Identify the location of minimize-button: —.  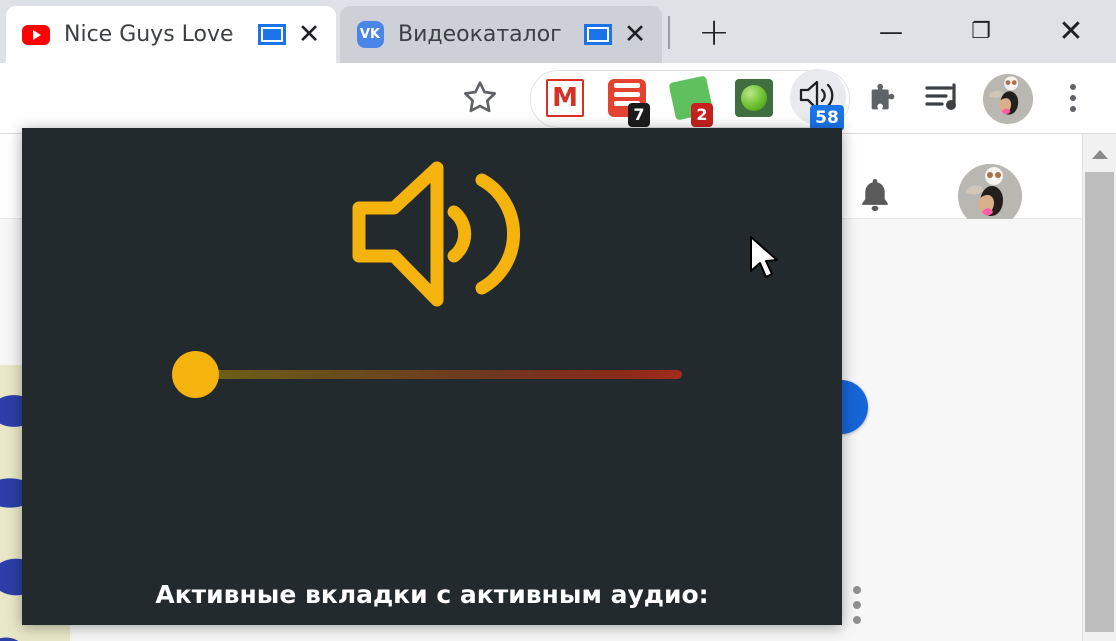
(891, 31).